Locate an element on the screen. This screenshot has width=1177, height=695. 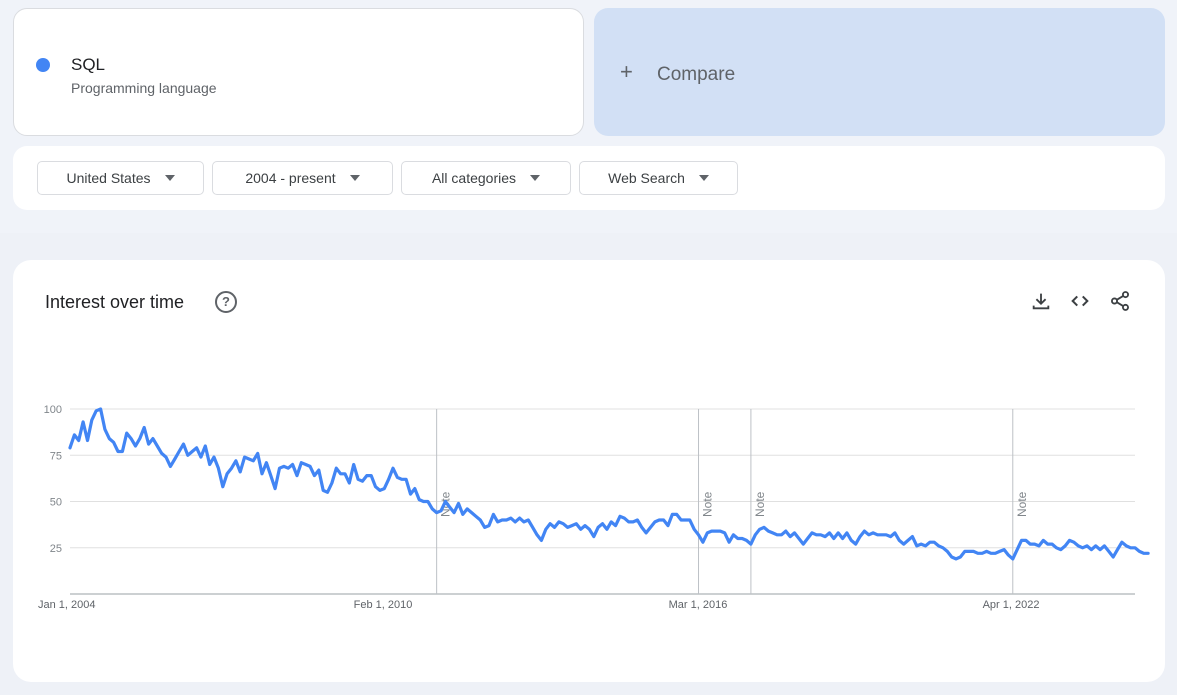
y-tick-label: 50 is located at coordinates (56, 503).